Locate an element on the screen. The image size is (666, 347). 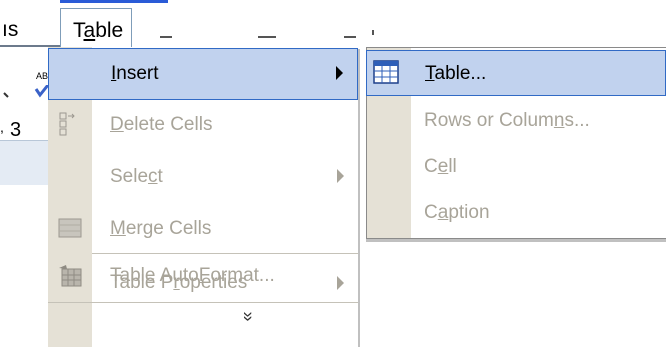
menu-item-merge-cells: Merge Cells is located at coordinates (203, 228).